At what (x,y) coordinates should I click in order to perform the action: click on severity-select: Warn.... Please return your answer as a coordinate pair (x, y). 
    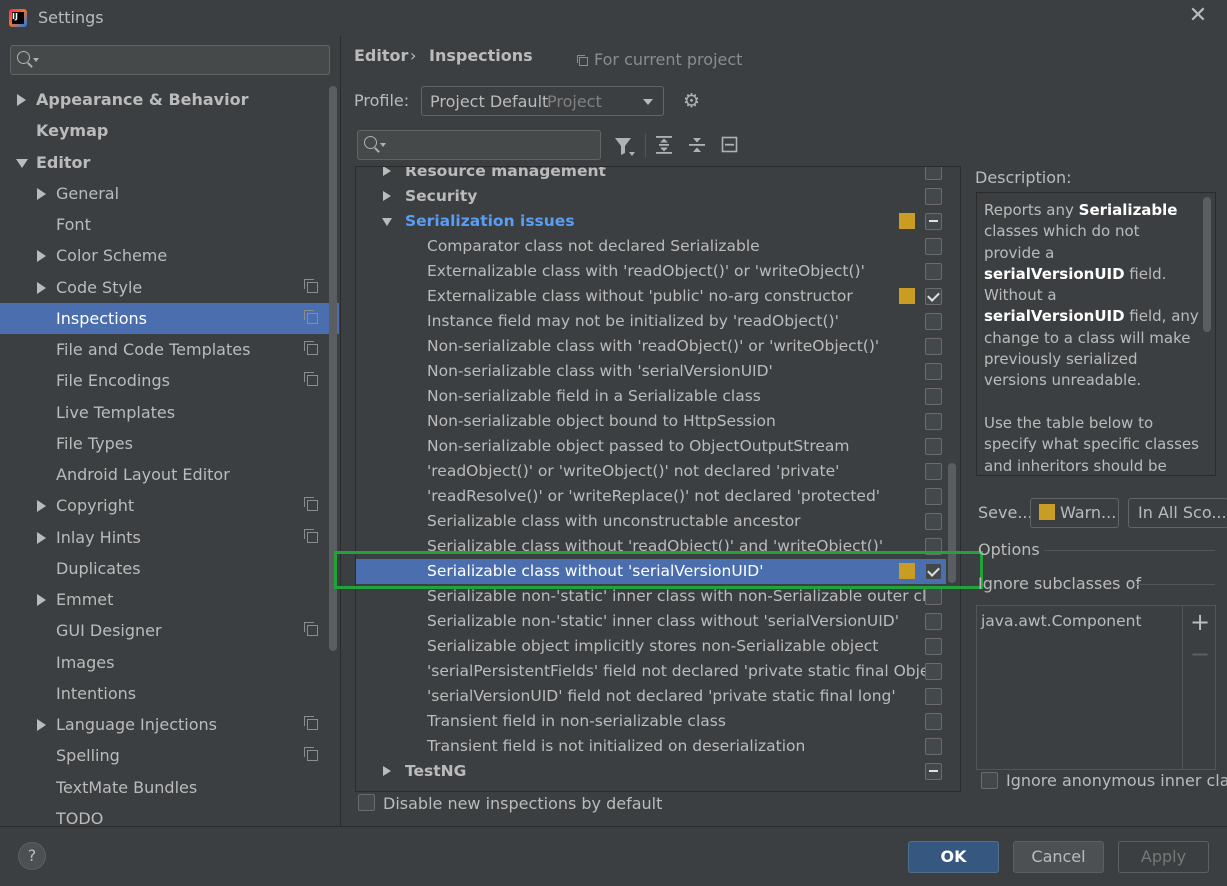
    Looking at the image, I should click on (1074, 513).